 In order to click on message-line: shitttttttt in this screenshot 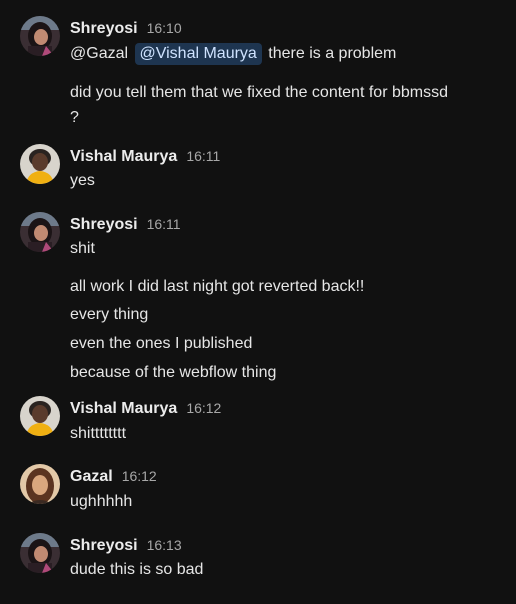, I will do `click(98, 433)`.